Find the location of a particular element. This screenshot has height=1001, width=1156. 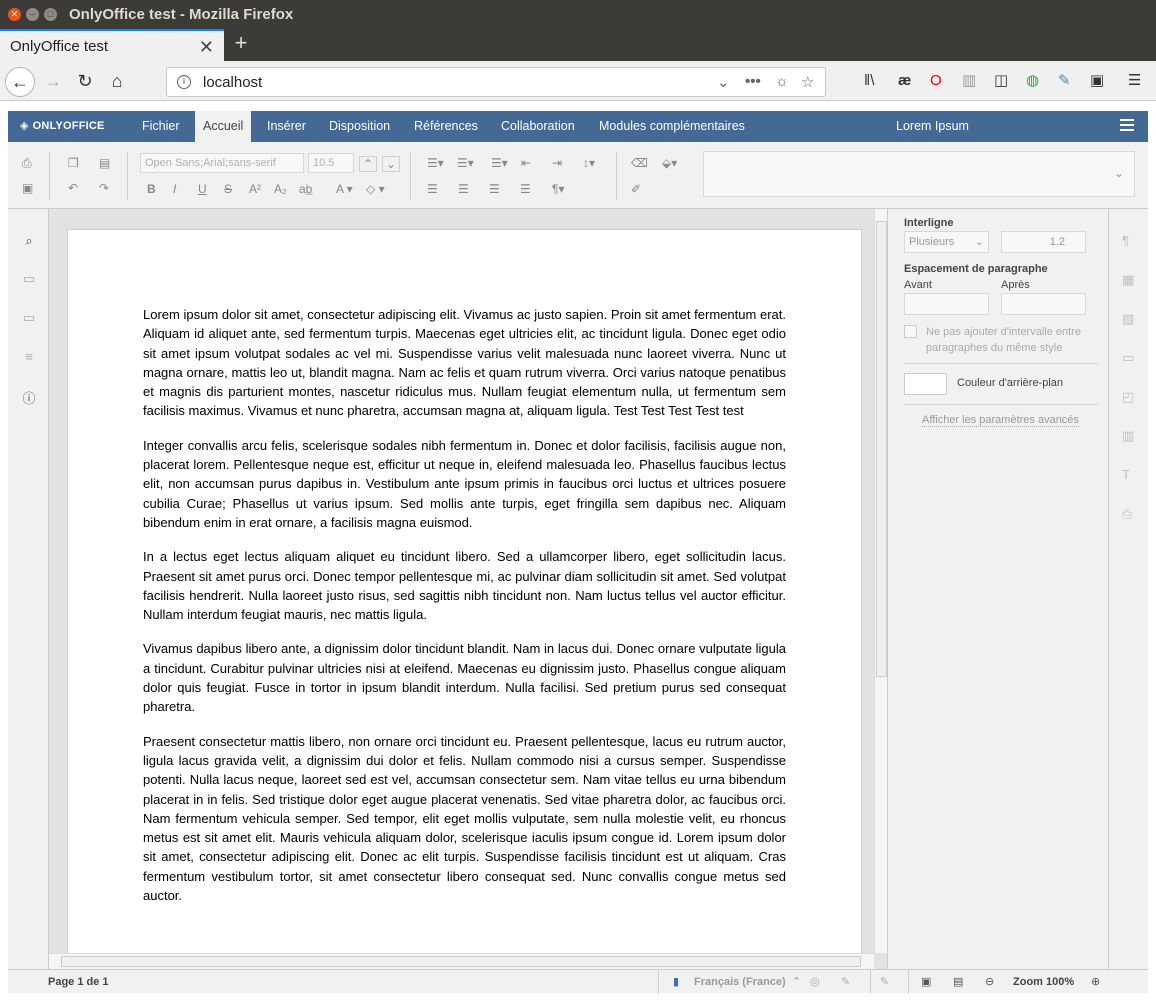

decrease-size-icon: ⌄ is located at coordinates (391, 164).